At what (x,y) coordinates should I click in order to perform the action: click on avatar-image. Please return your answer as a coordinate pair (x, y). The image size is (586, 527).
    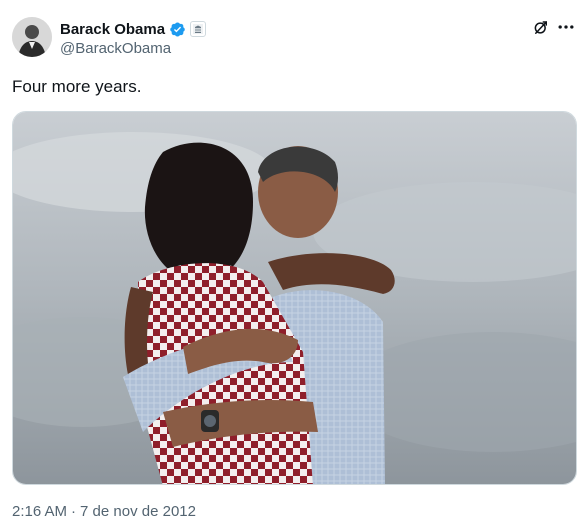
    Looking at the image, I should click on (32, 37).